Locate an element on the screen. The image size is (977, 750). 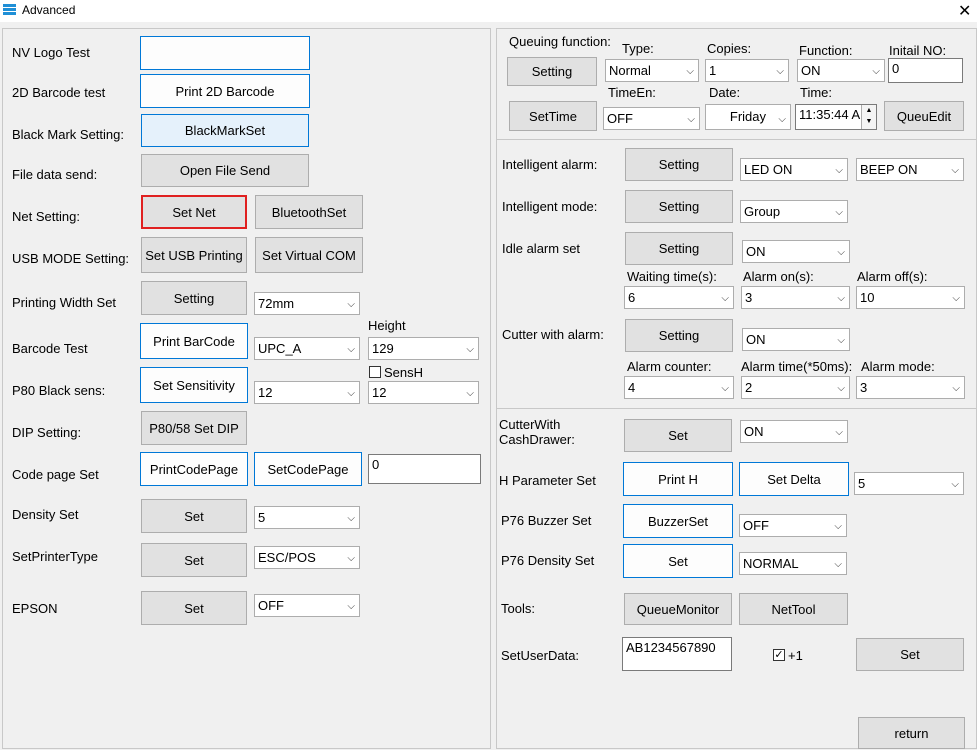
queue-monitor-button: QueueMonitor is located at coordinates (678, 609).